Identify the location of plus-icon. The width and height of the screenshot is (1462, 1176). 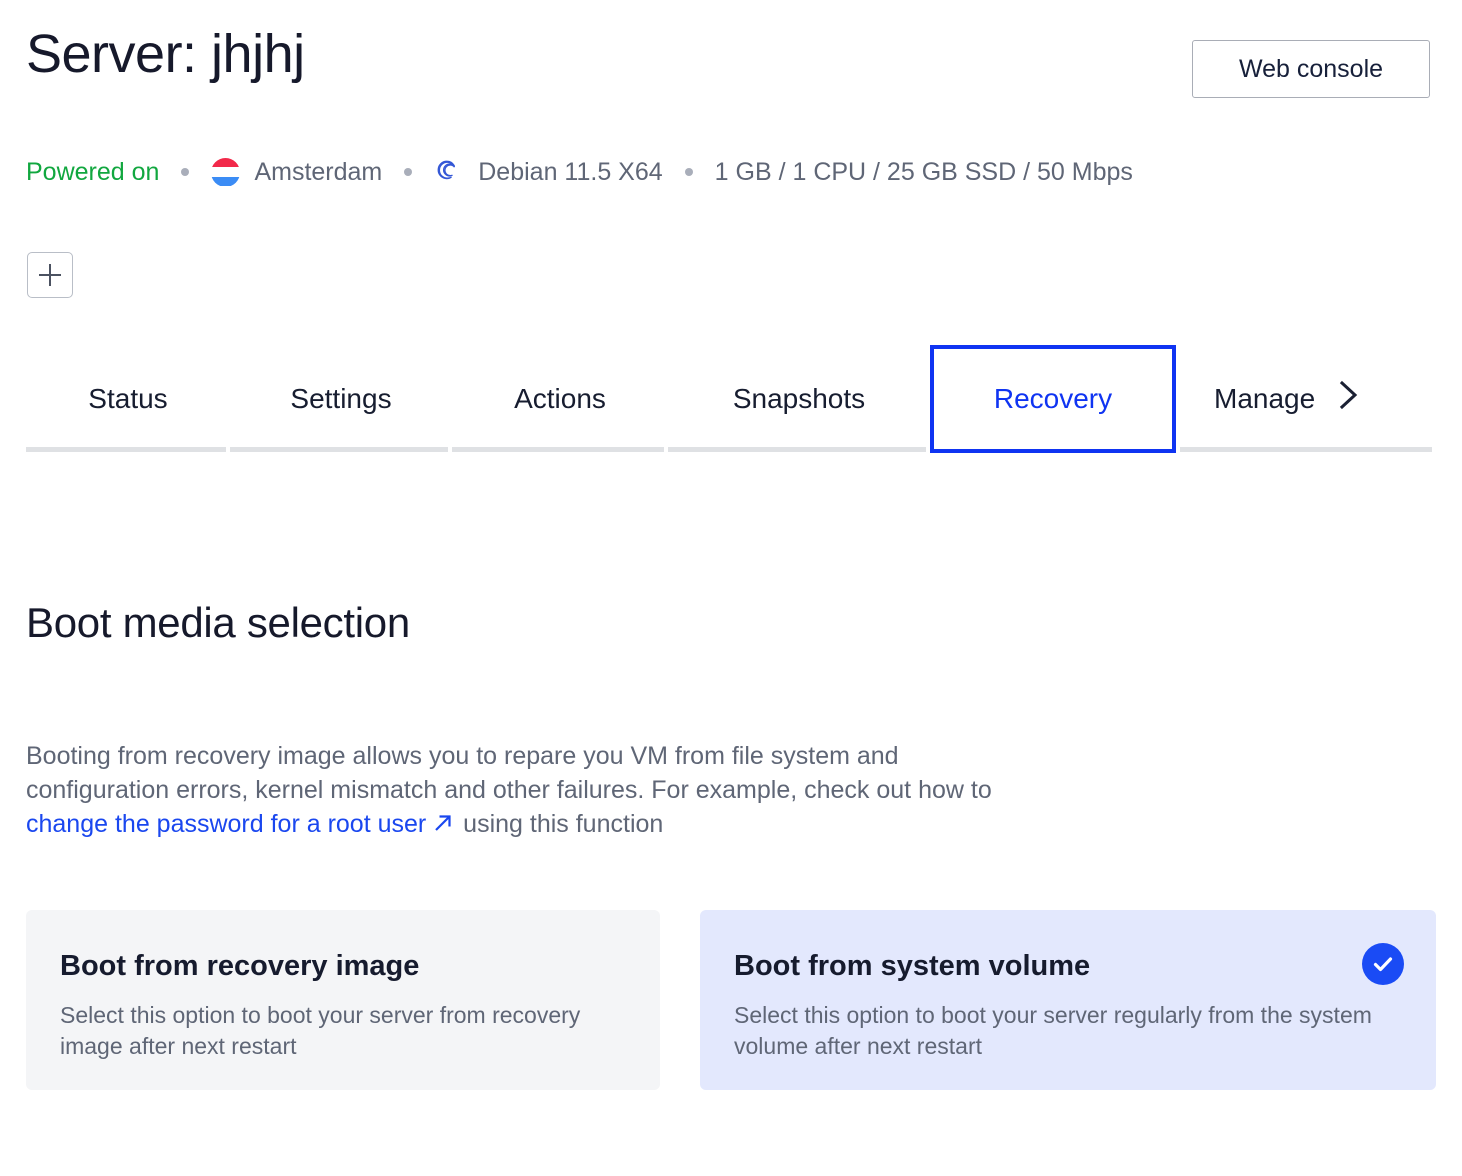
(50, 275).